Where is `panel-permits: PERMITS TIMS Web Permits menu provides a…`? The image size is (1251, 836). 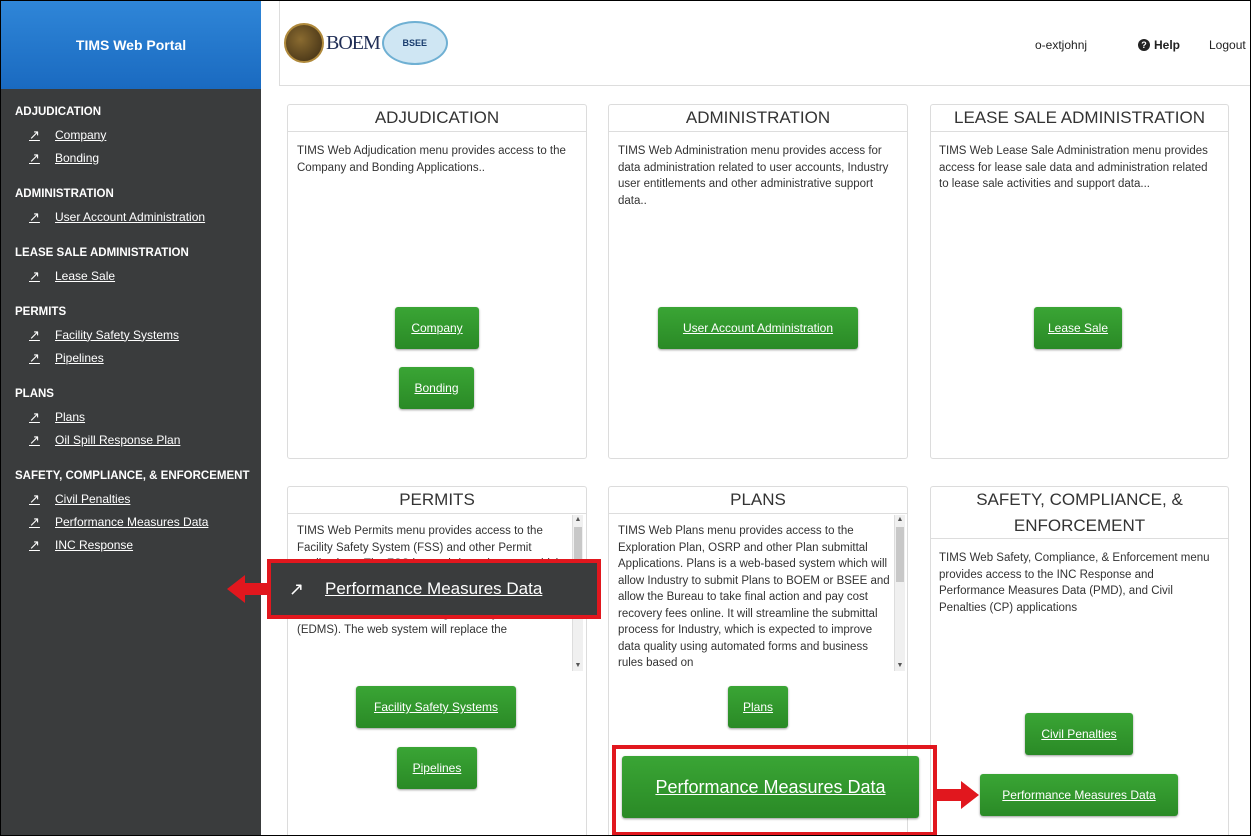
panel-permits: PERMITS TIMS Web Permits menu provides a… is located at coordinates (437, 660).